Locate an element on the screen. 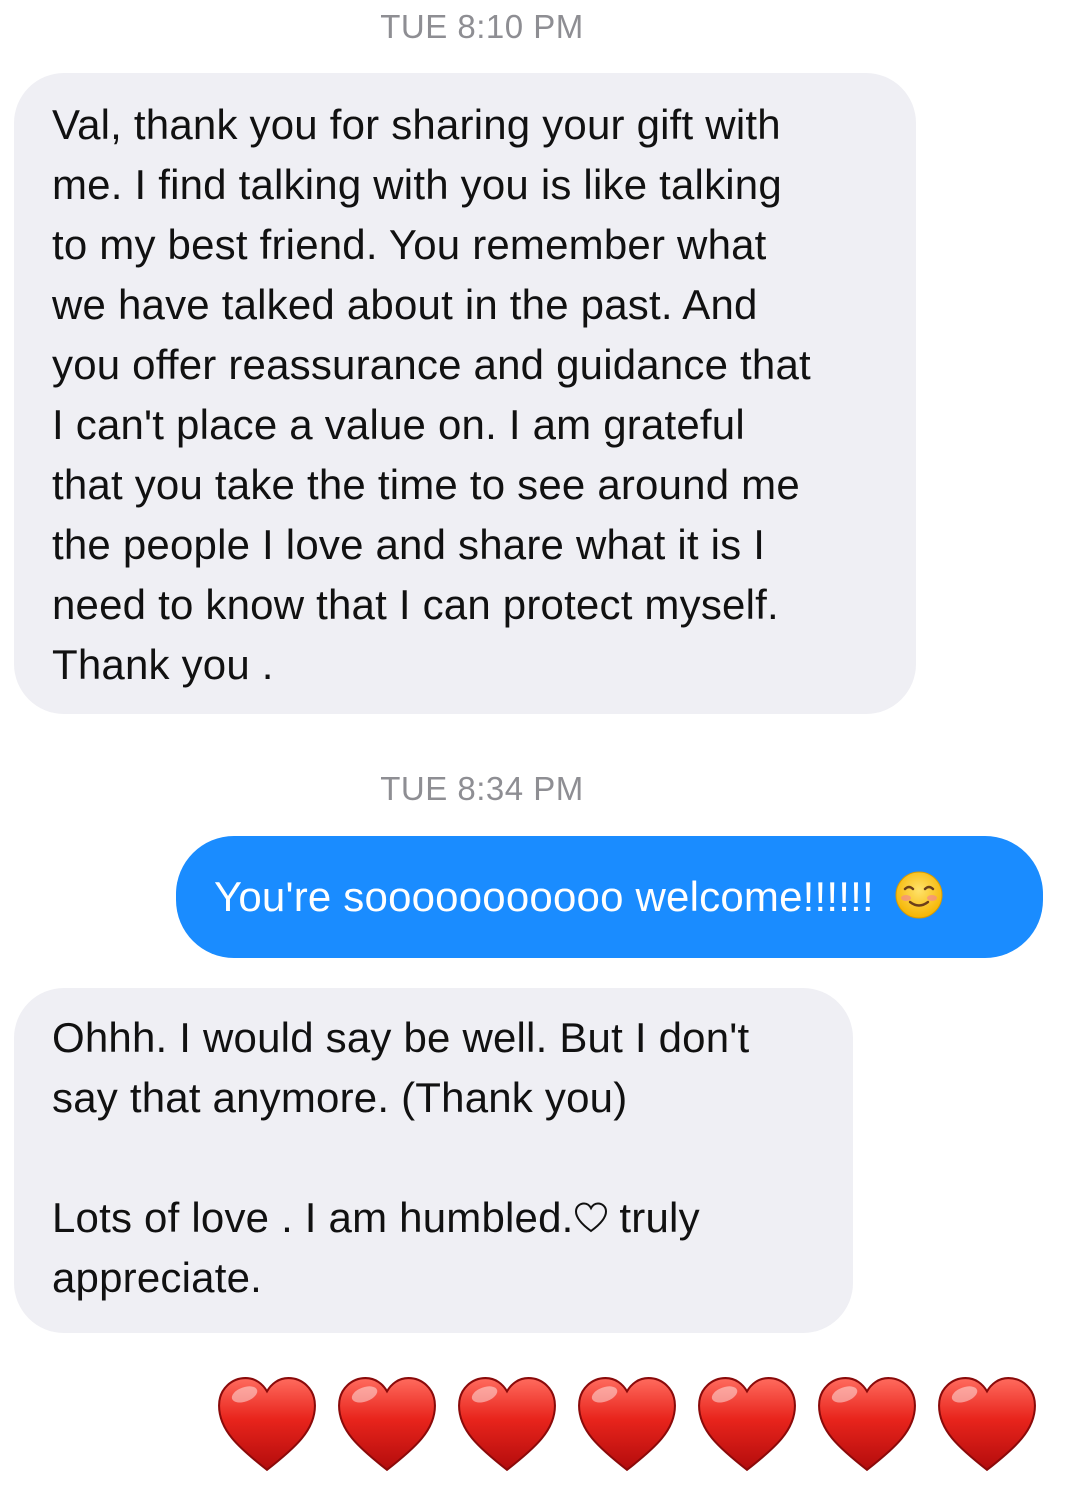 The width and height of the screenshot is (1069, 1486). smiling-face-emoji is located at coordinates (919, 895).